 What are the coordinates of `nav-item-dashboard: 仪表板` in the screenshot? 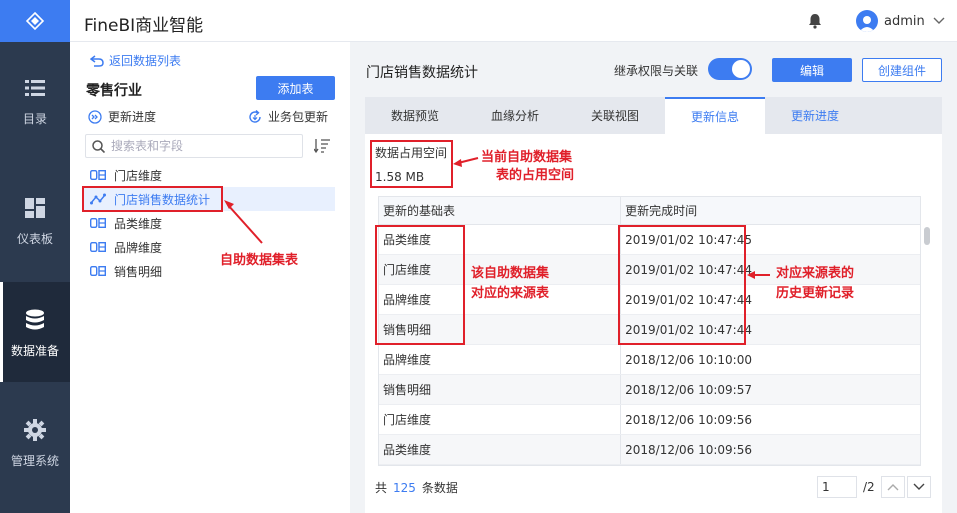 It's located at (35, 220).